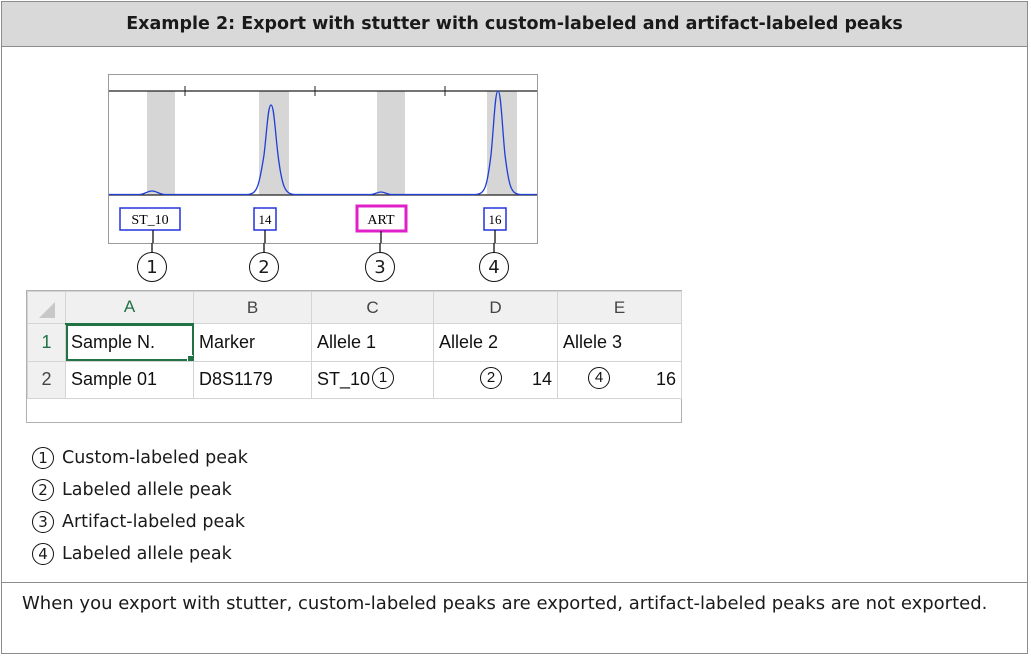 Image resolution: width=1031 pixels, height=656 pixels. Describe the element at coordinates (149, 220) in the screenshot. I see `peak-label-st10: ST_10` at that location.